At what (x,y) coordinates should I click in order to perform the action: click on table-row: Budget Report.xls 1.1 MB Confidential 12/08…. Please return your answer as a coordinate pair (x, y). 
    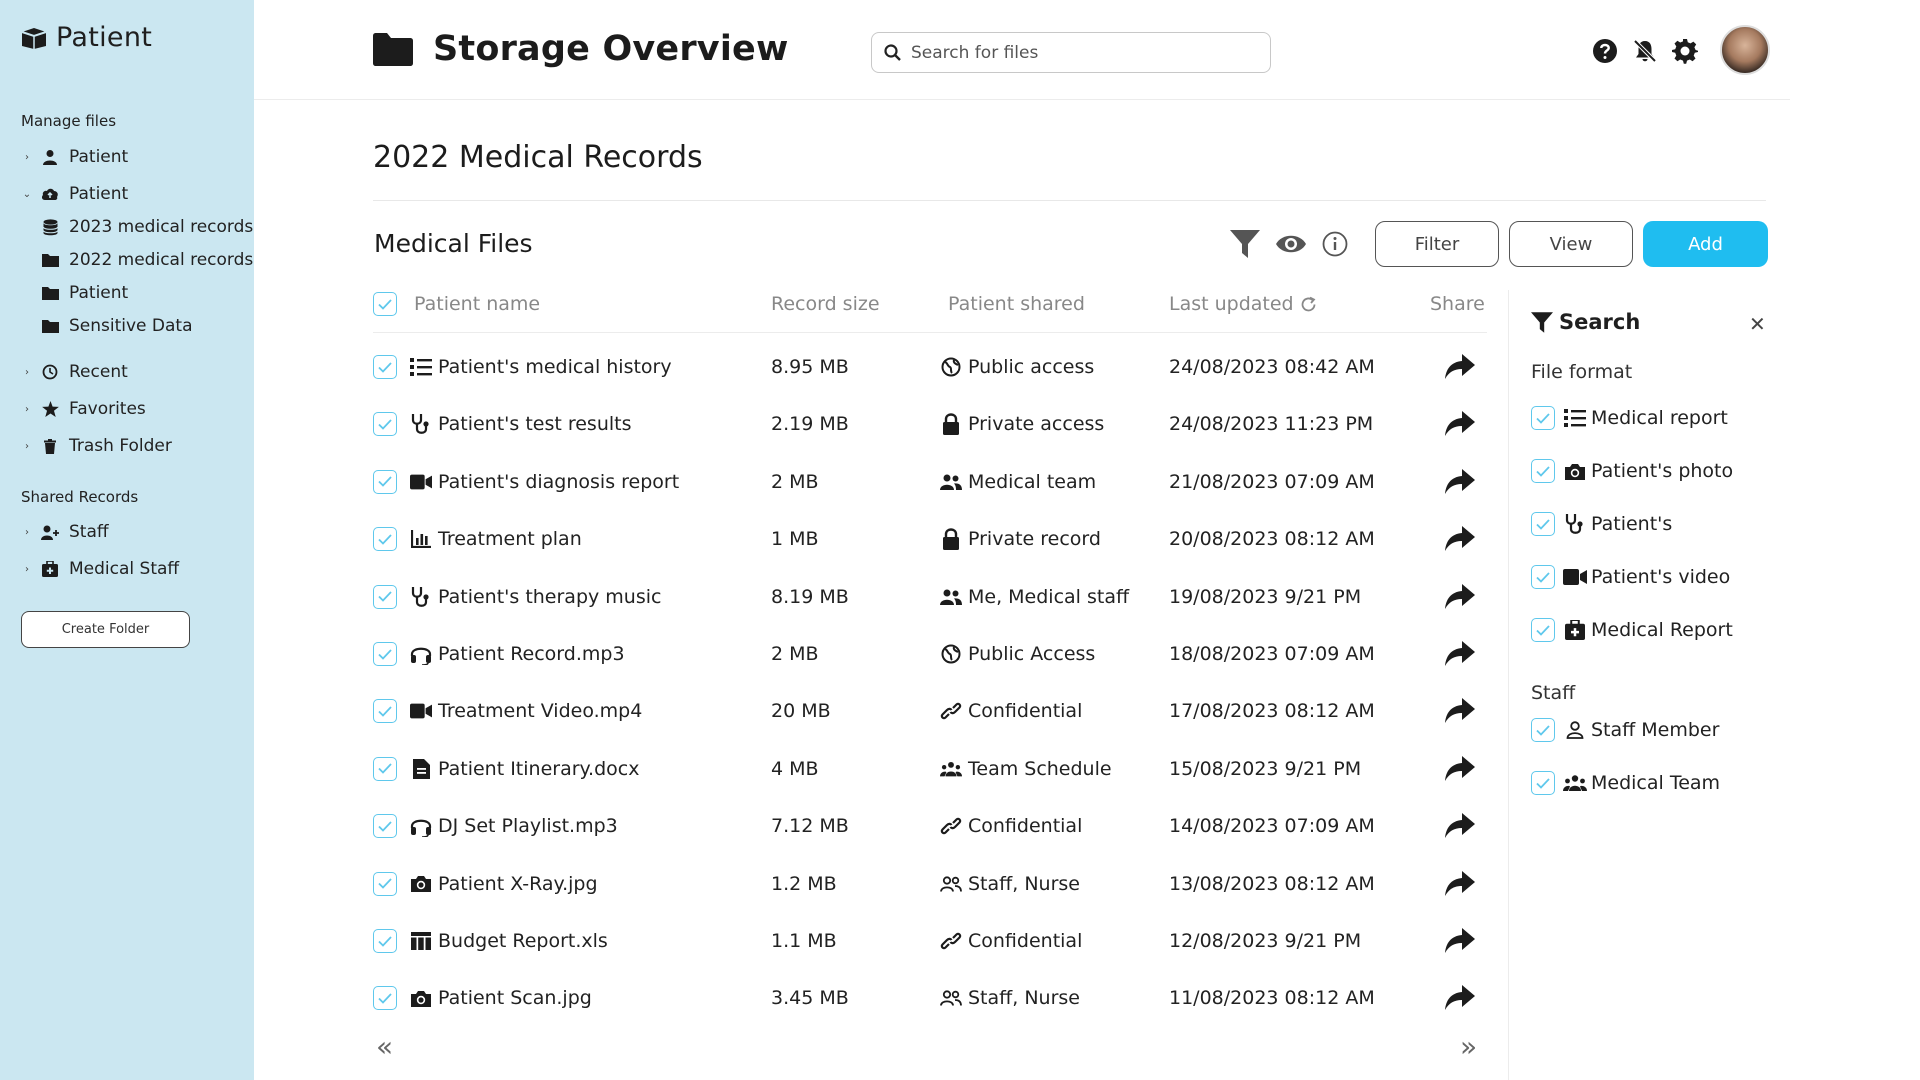
    Looking at the image, I should click on (930, 941).